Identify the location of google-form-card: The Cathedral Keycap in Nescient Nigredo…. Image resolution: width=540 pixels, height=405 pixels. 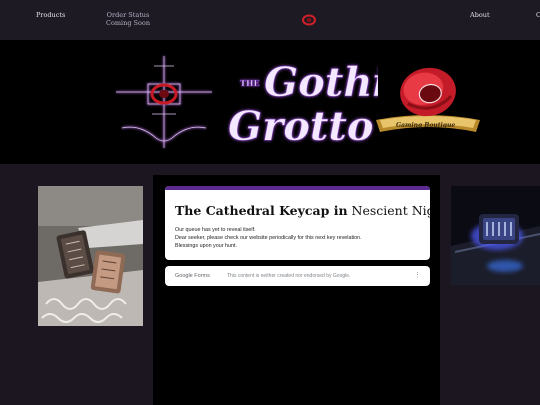
(297, 223).